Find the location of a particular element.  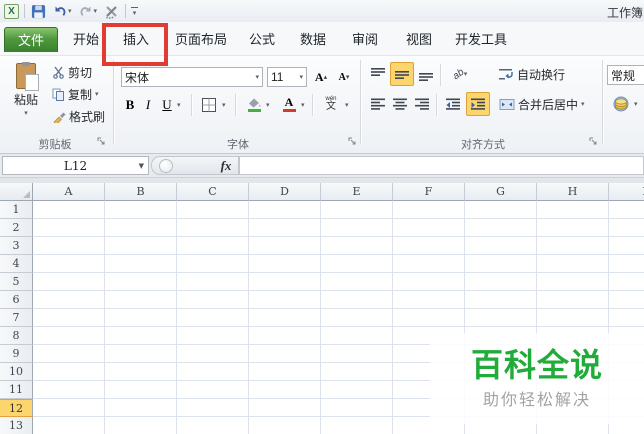

font-size-combo: 11 ▾ is located at coordinates (287, 77).